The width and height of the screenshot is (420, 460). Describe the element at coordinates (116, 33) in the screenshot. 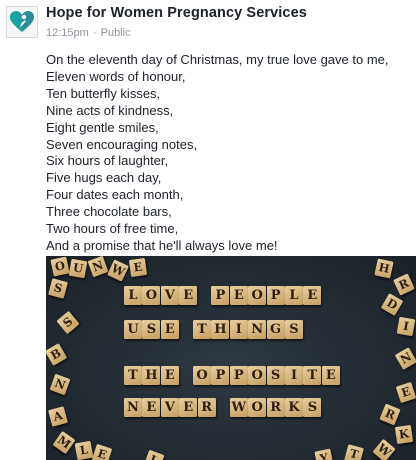

I see `audience-label: Public` at that location.